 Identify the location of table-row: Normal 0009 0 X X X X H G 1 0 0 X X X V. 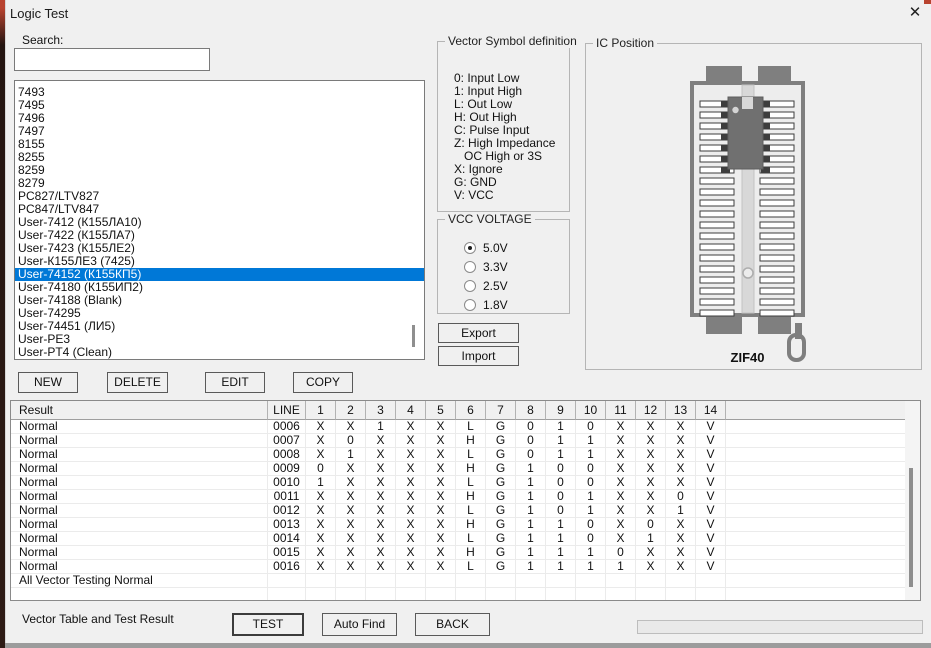
(465, 469).